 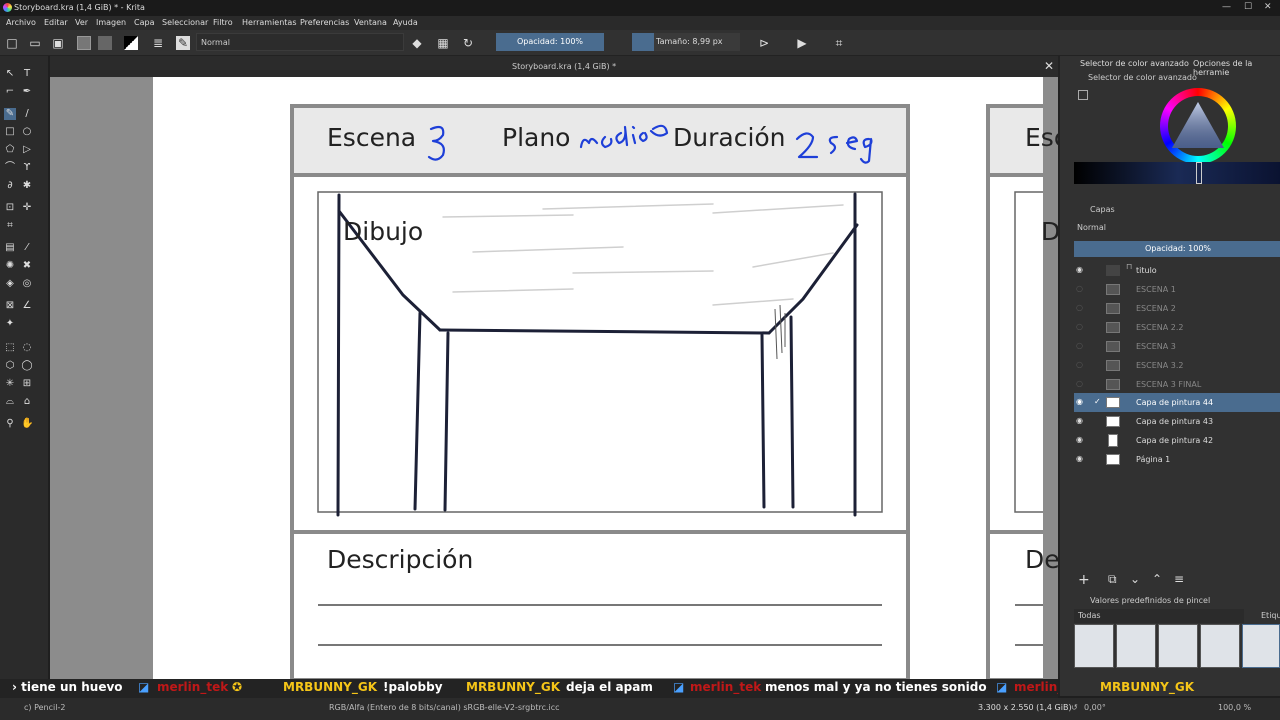 What do you see at coordinates (468, 43) in the screenshot?
I see `reload-preset-icon: ↻` at bounding box center [468, 43].